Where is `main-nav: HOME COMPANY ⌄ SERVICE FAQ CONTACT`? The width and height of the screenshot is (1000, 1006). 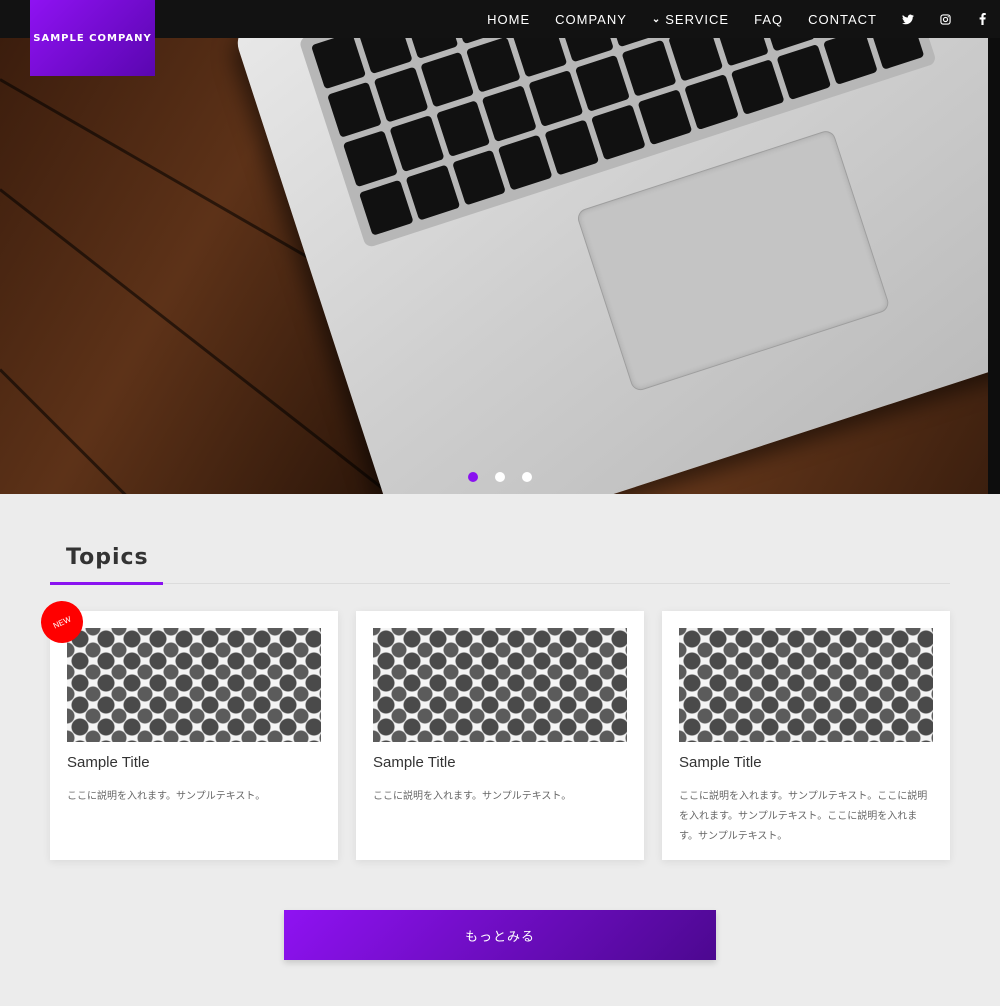 main-nav: HOME COMPANY ⌄ SERVICE FAQ CONTACT is located at coordinates (725, 19).